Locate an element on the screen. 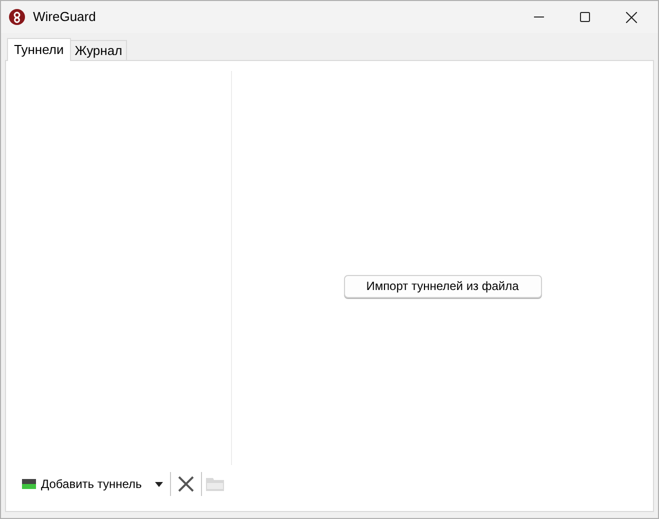 This screenshot has width=659, height=519. maximize-icon is located at coordinates (585, 17).